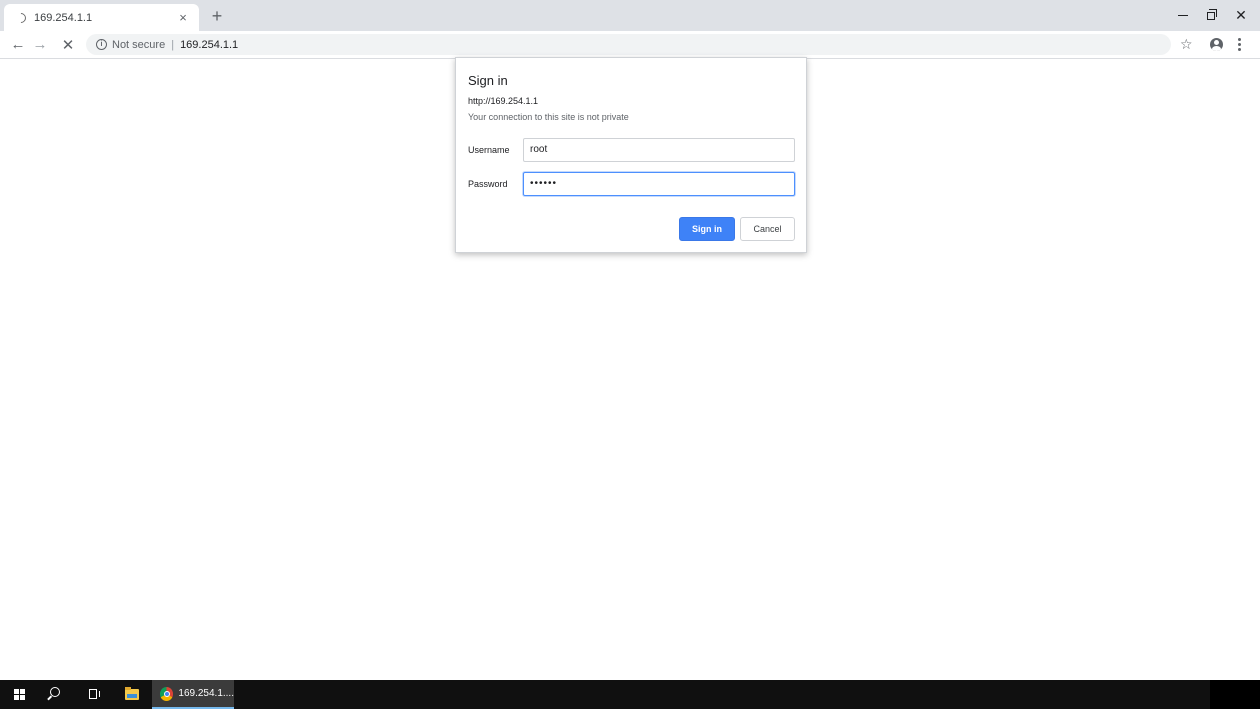 The image size is (1260, 709). What do you see at coordinates (217, 16) in the screenshot?
I see `new-tab-button: +` at bounding box center [217, 16].